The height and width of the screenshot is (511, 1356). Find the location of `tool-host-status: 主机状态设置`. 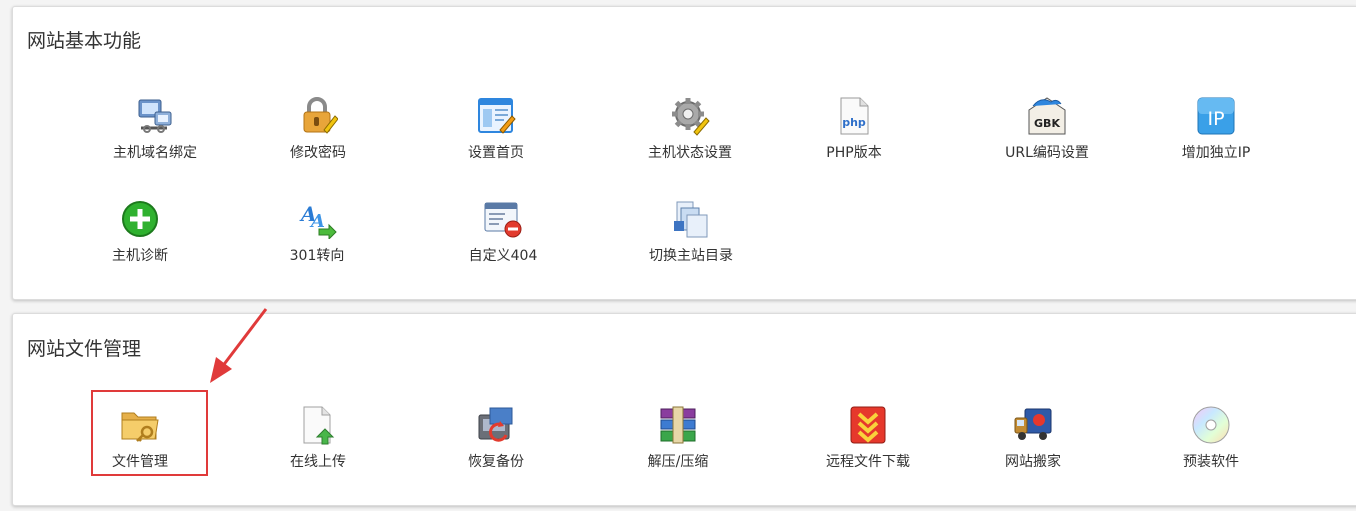

tool-host-status: 主机状态设置 is located at coordinates (690, 136).